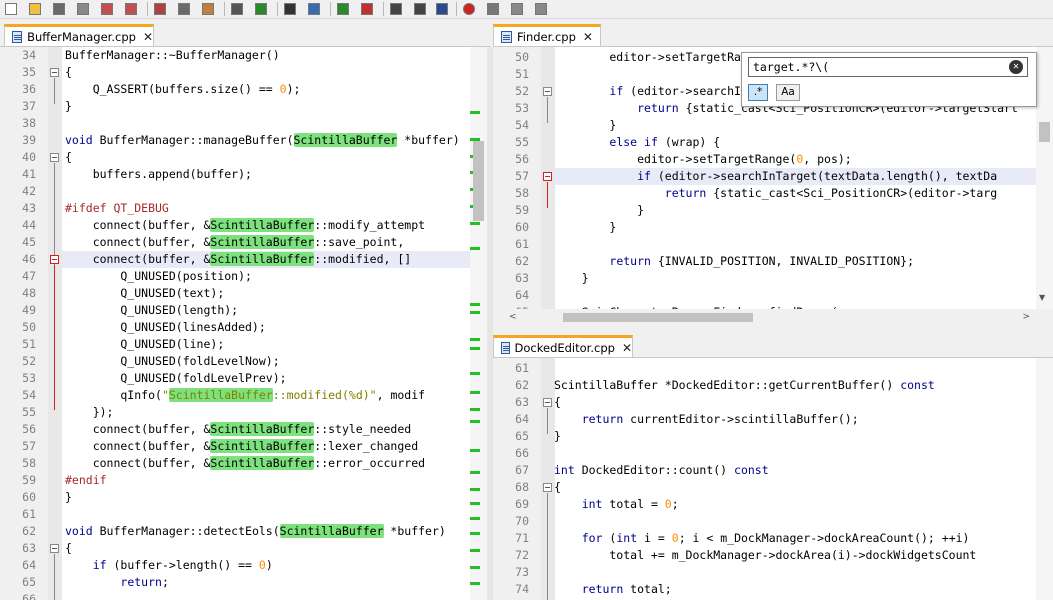  Describe the element at coordinates (35, 9) in the screenshot. I see `open-file-icon` at that location.